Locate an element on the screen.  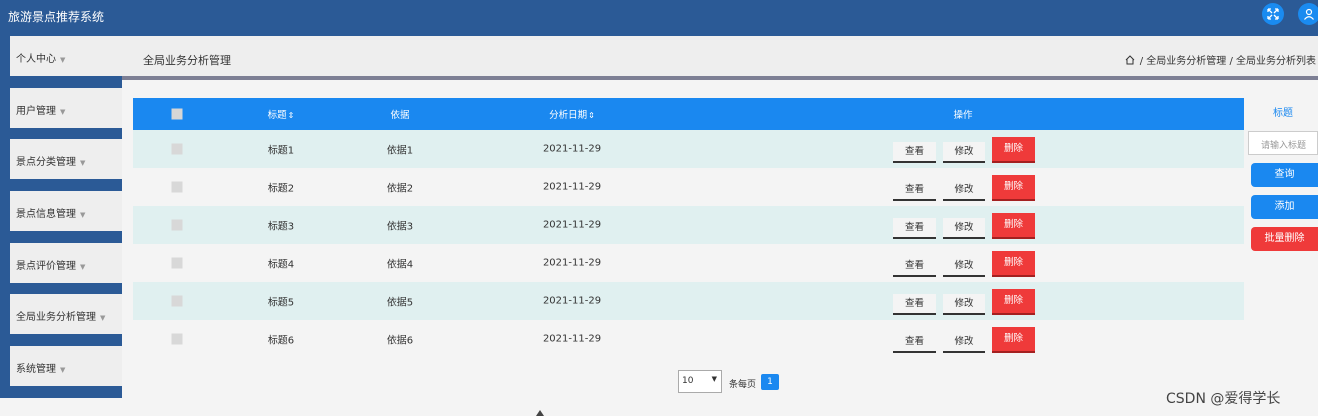
user-icon is located at coordinates (1308, 14).